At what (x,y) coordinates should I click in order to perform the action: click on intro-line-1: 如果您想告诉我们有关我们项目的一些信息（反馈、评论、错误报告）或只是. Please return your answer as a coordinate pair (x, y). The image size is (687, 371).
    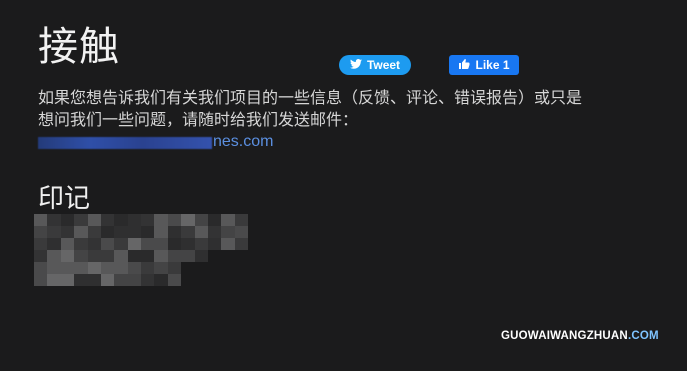
    Looking at the image, I should click on (310, 97).